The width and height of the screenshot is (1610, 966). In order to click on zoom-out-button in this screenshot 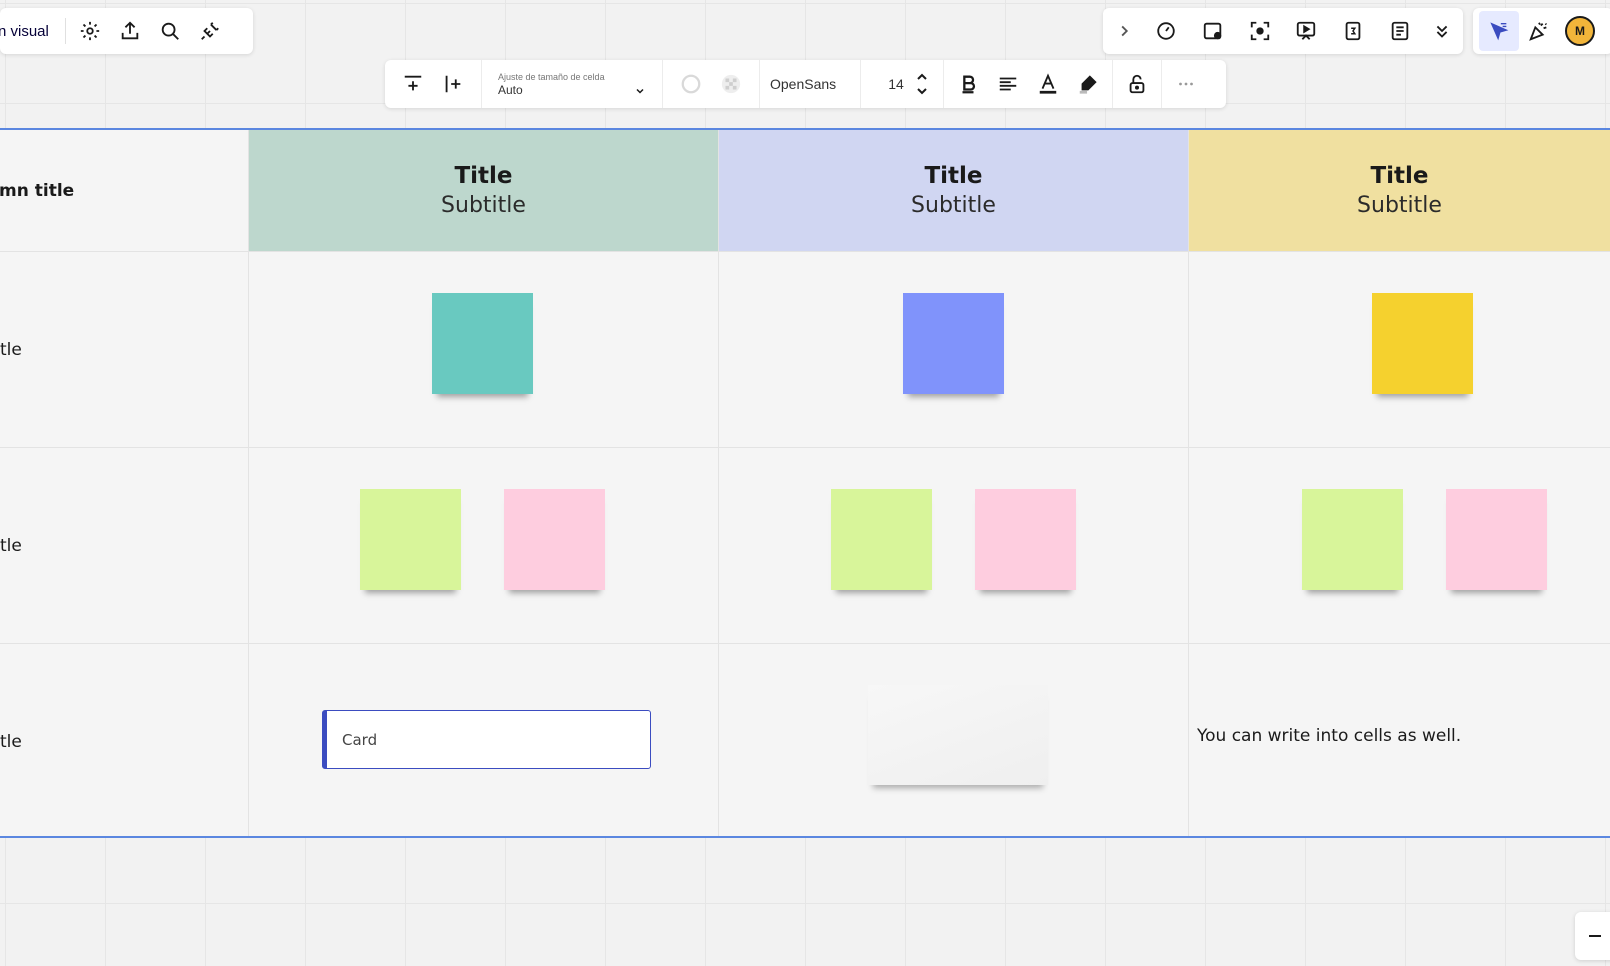, I will do `click(1592, 936)`.